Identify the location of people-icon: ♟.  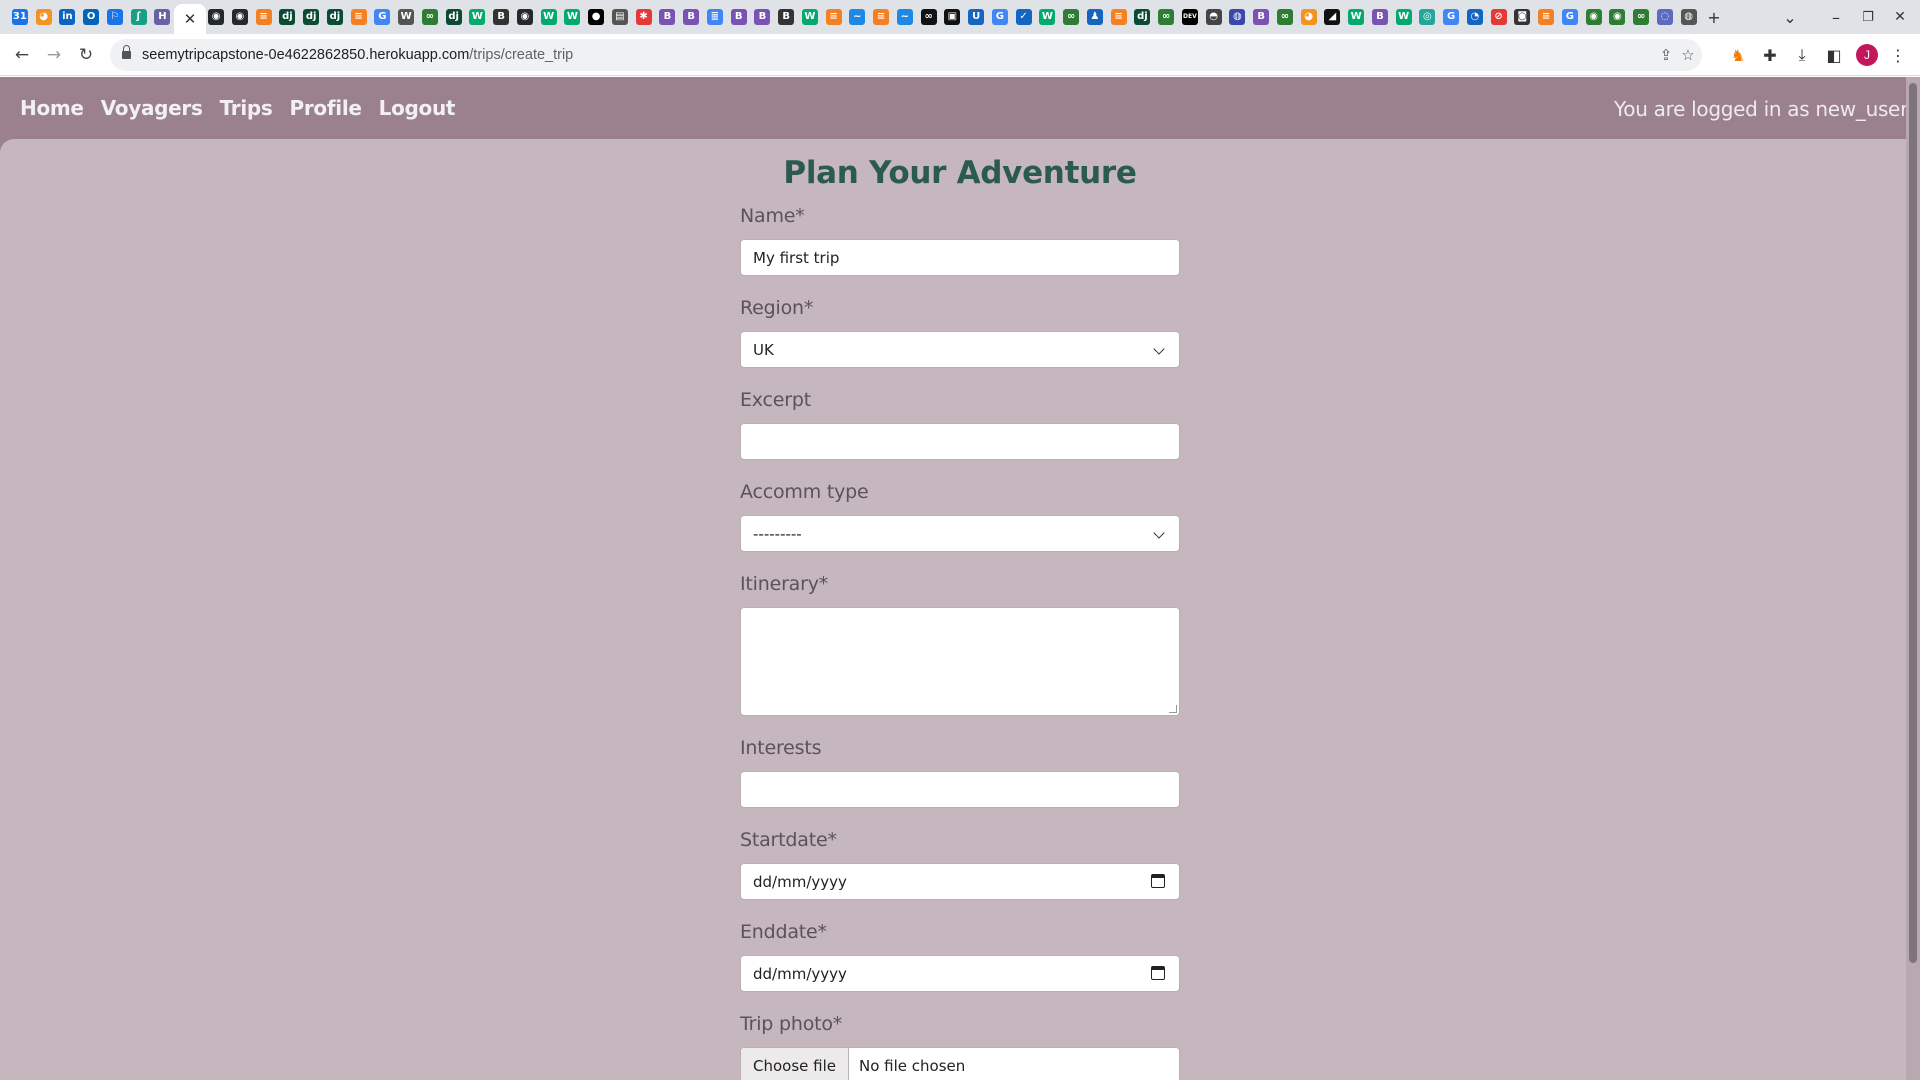
(1095, 17).